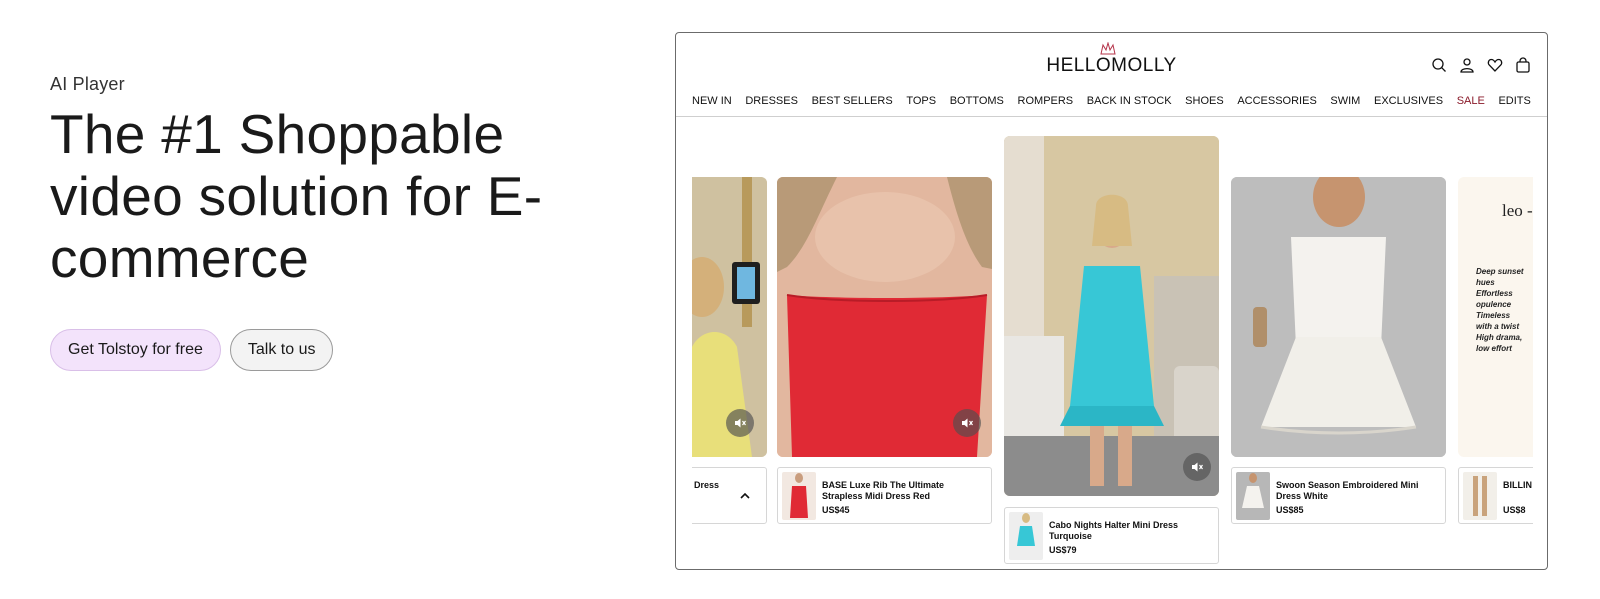  I want to click on header-icons, so click(1481, 65).